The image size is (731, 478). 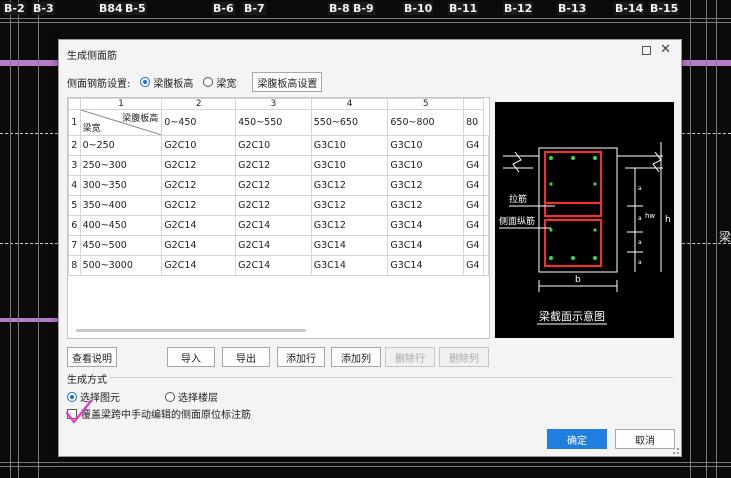 I want to click on radio-label: 梁腹板高, so click(x=173, y=84).